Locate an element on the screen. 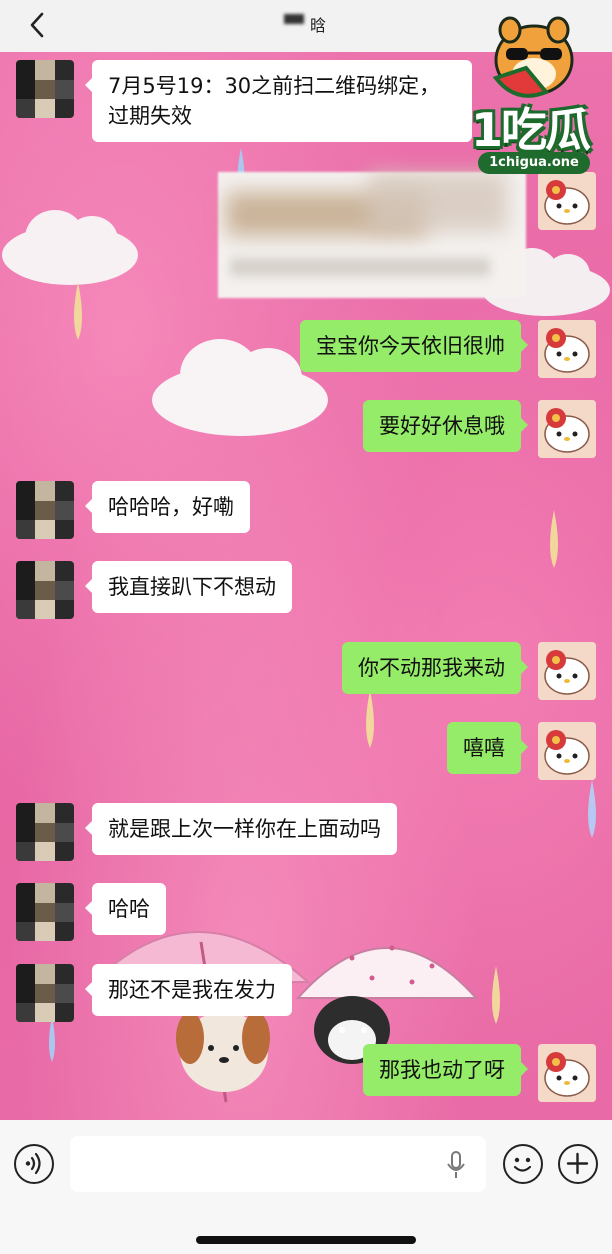  home-indicator is located at coordinates (306, 1240).